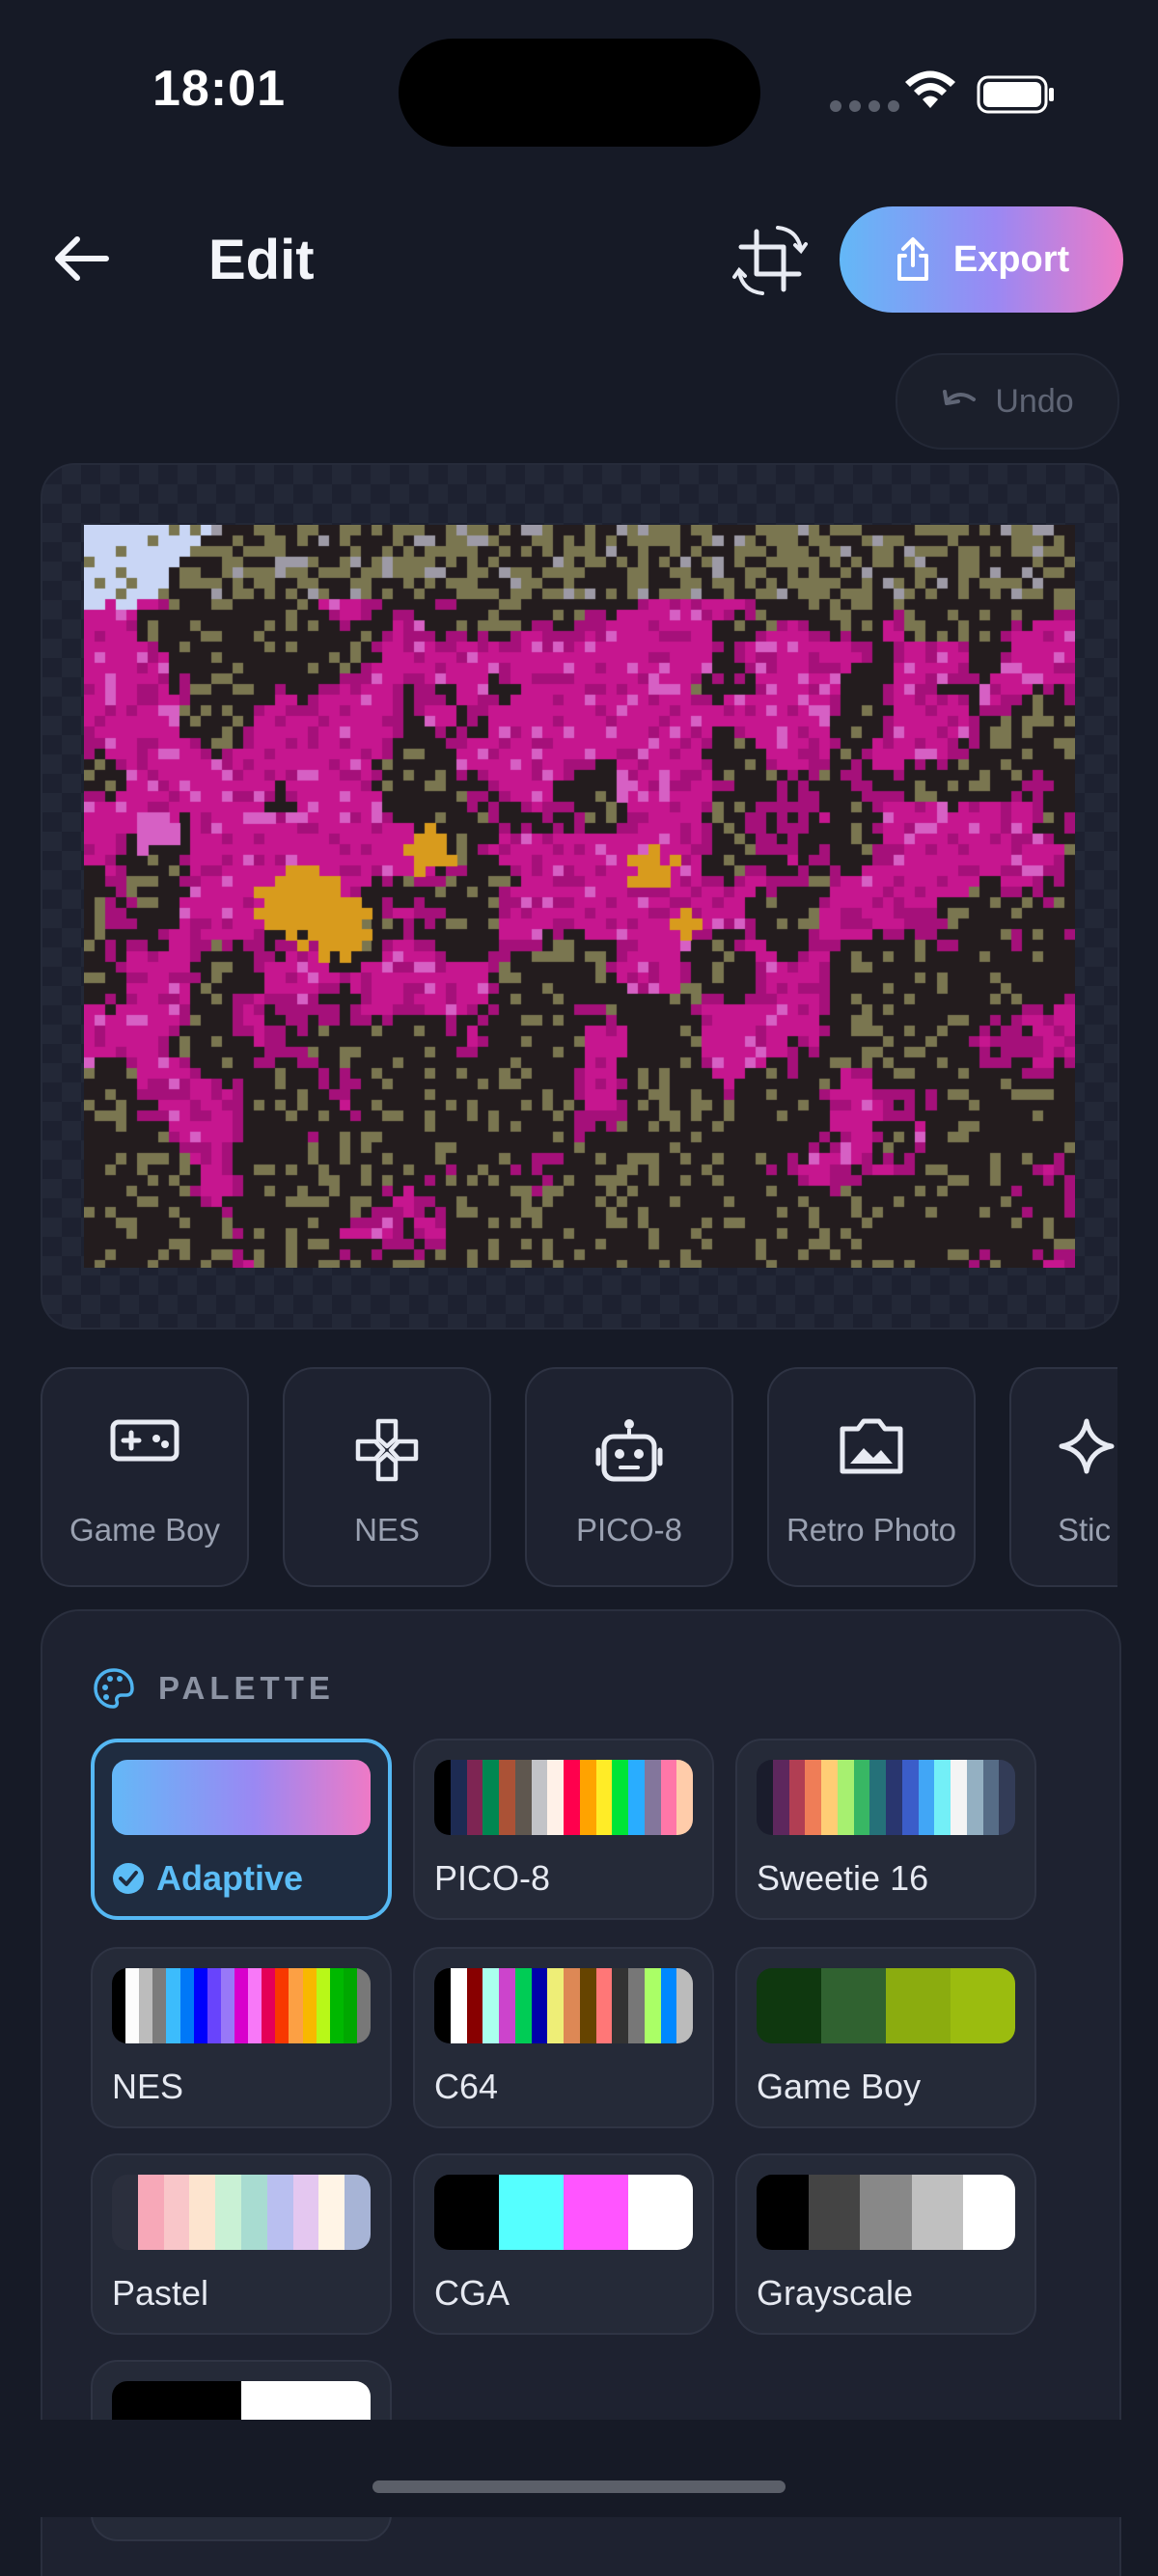 This screenshot has height=2576, width=1158. What do you see at coordinates (81, 259) in the screenshot?
I see `back-arrow-icon` at bounding box center [81, 259].